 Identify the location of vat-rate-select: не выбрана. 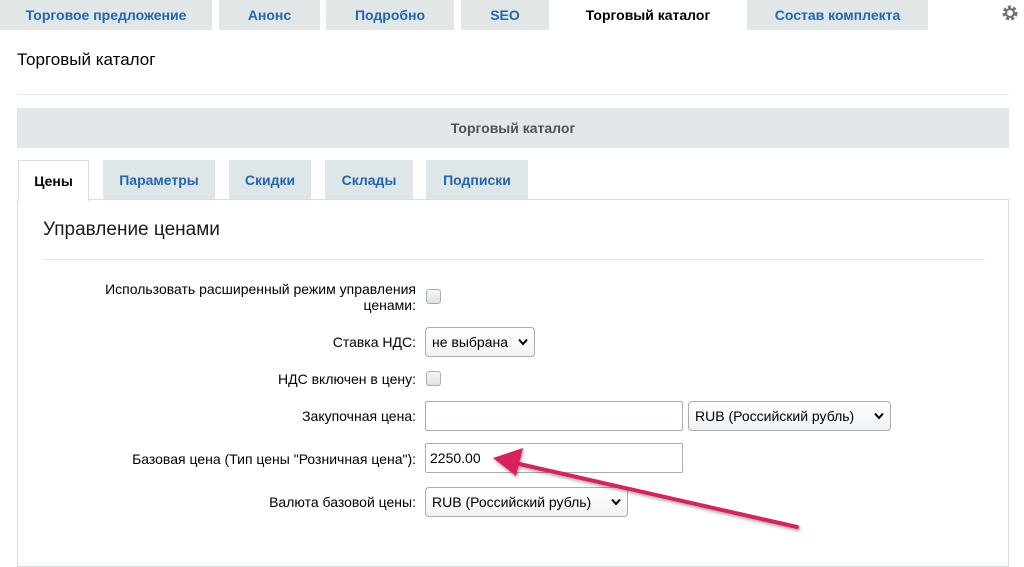
(480, 342).